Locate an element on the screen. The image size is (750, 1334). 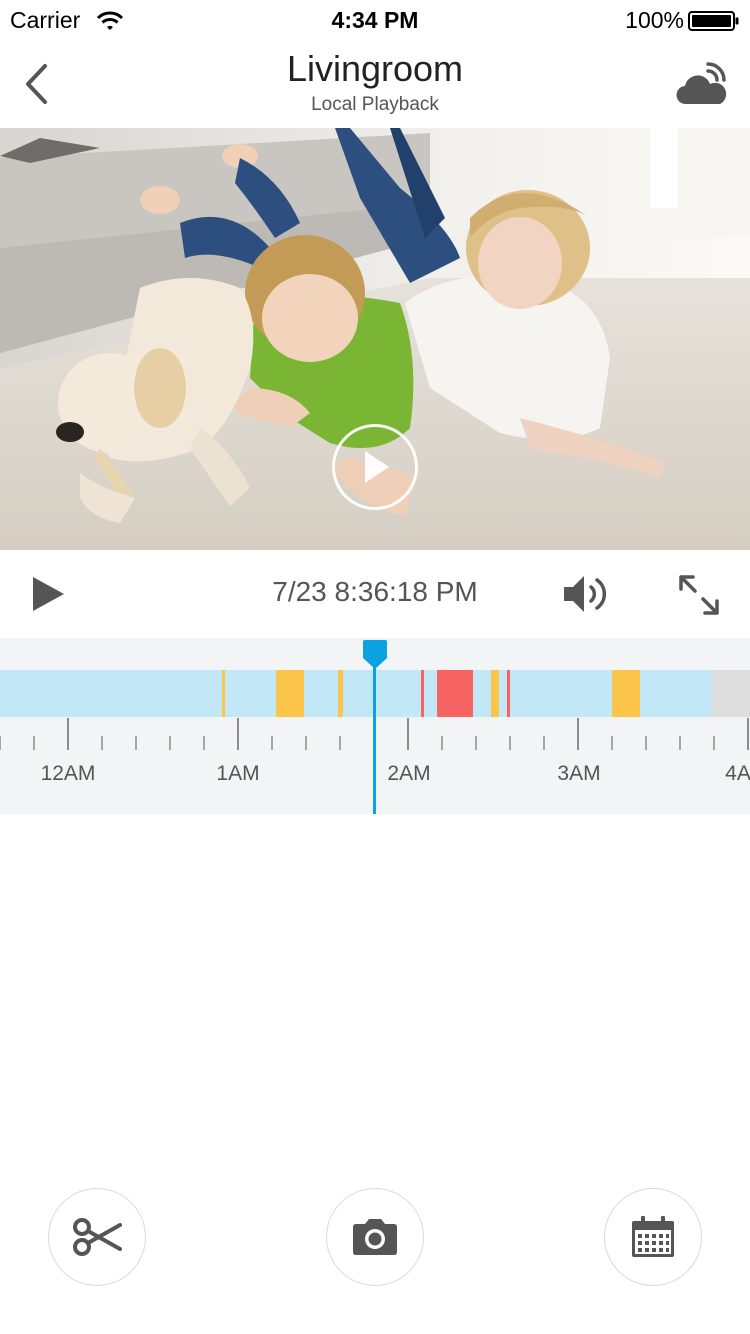
hour-label-1am: 1AM is located at coordinates (238, 773).